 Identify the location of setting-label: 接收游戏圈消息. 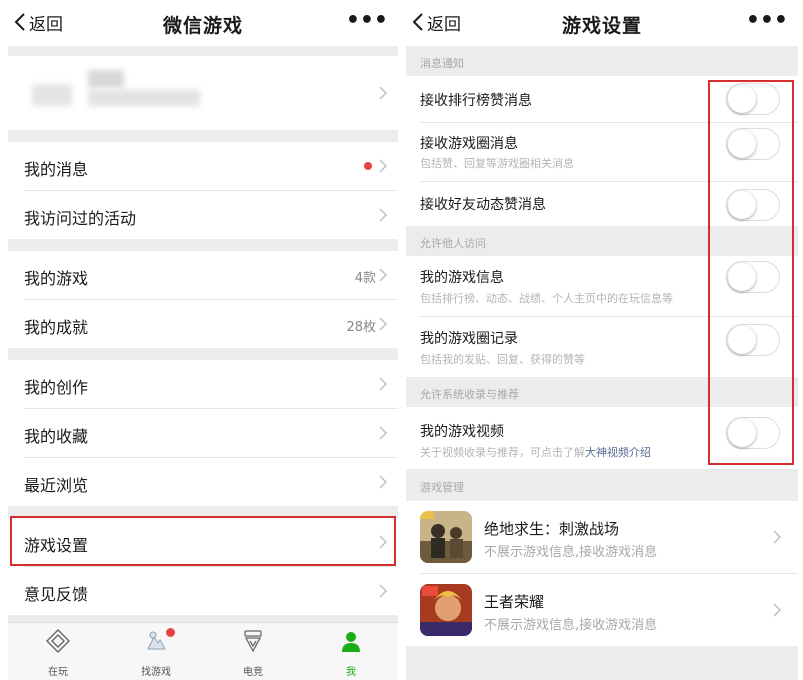
(469, 144).